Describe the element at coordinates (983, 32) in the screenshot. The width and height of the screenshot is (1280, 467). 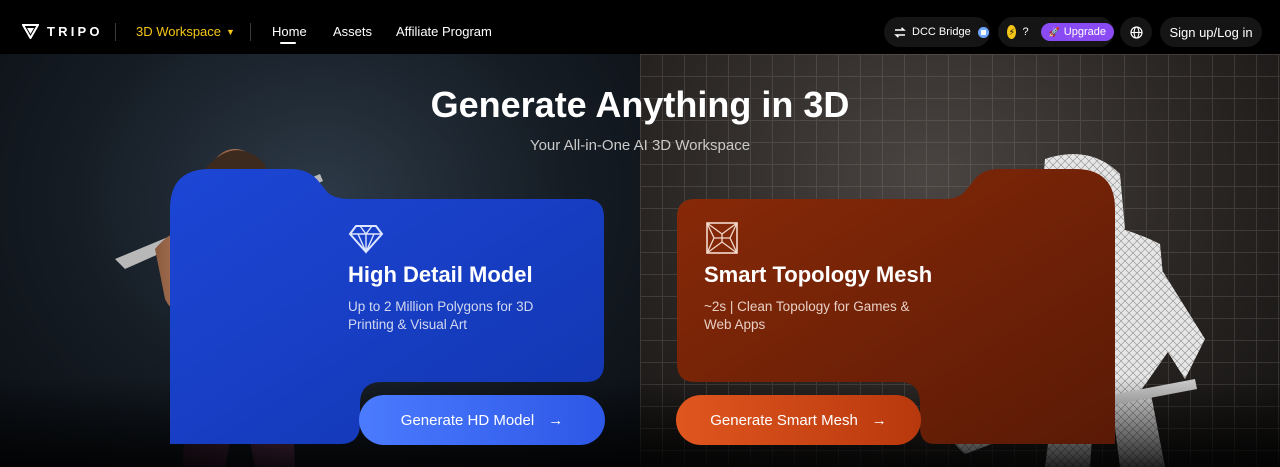
I see `bridge-badge-icon` at that location.